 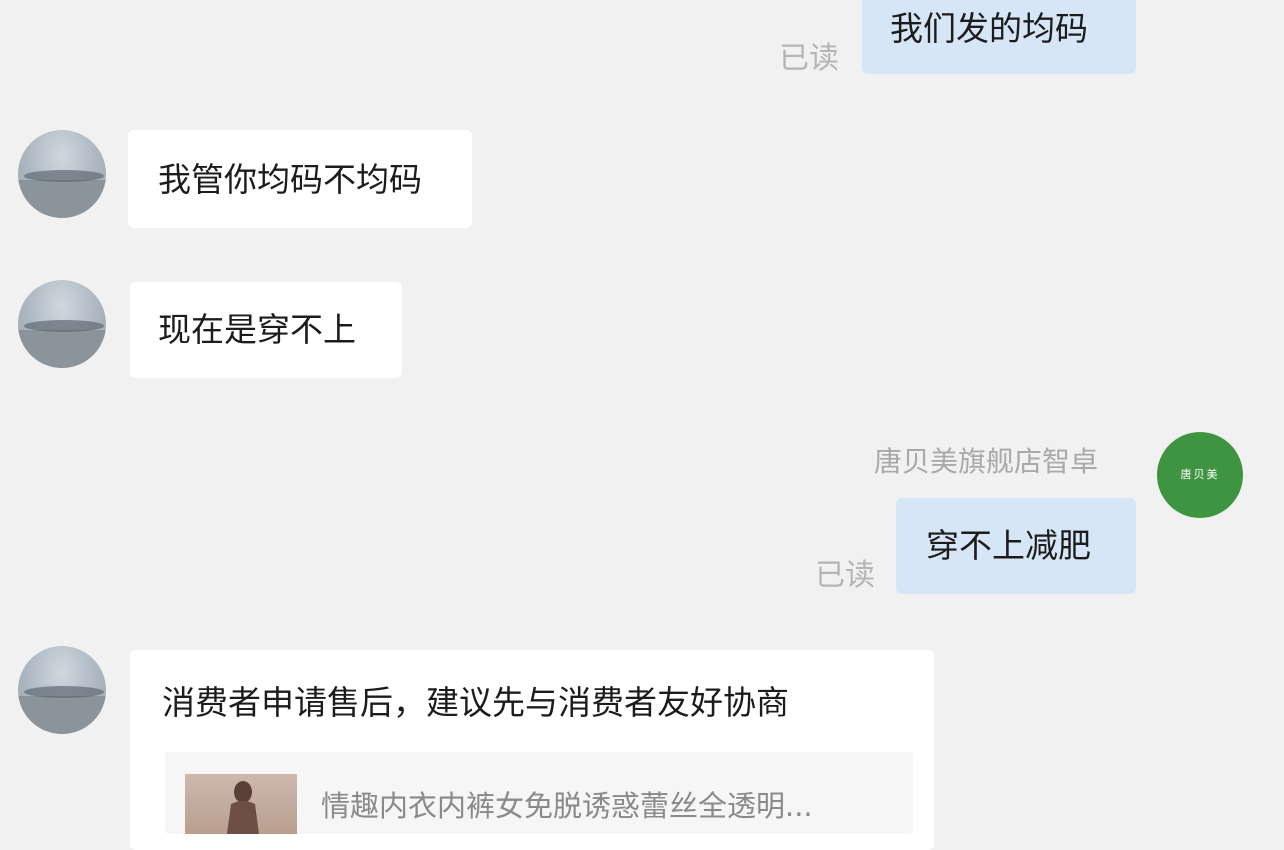 I want to click on incoming-message-bubble: 现在是穿不上, so click(x=266, y=330).